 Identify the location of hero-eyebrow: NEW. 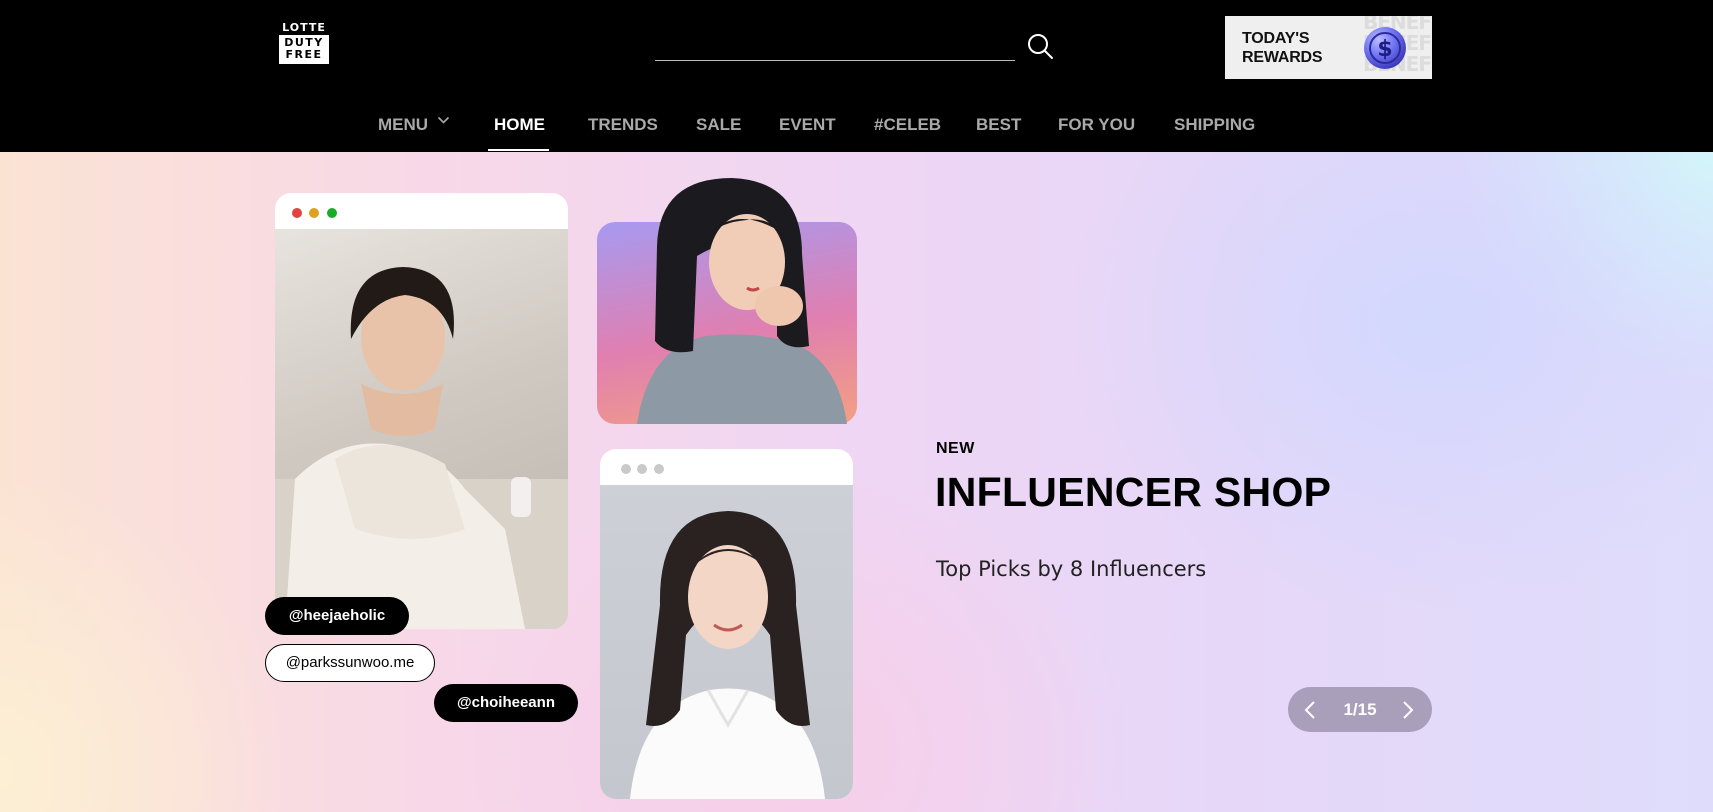
(955, 448).